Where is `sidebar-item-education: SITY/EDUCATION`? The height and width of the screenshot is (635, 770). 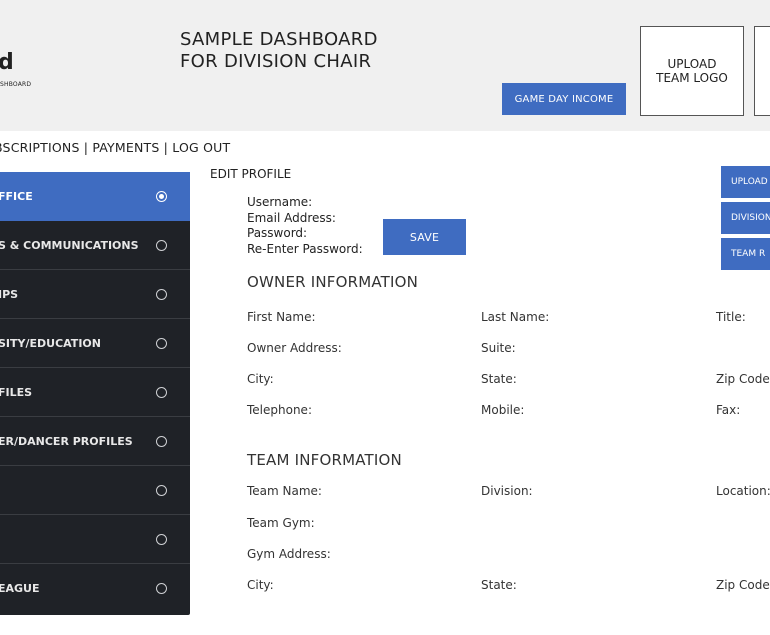 sidebar-item-education: SITY/EDUCATION is located at coordinates (95, 343).